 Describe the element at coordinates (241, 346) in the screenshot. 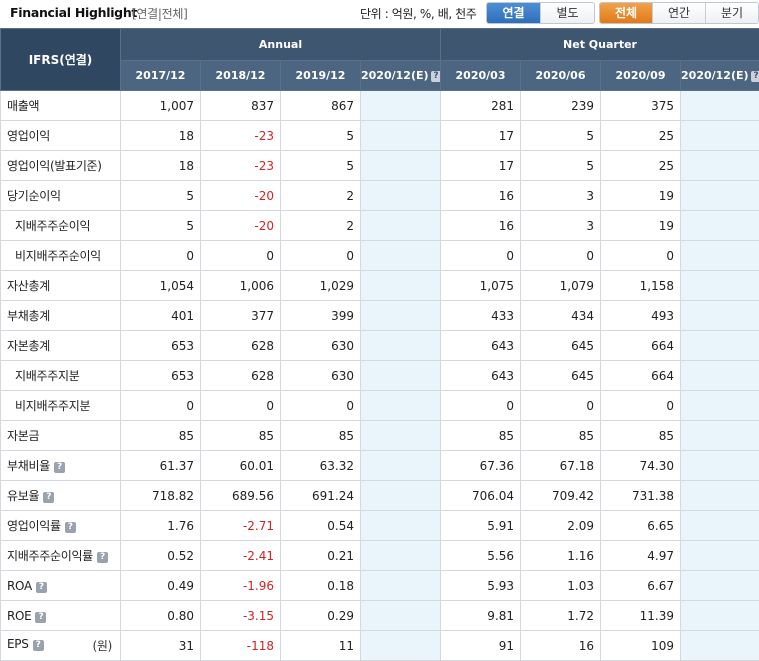

I see `table-cell: 628` at that location.